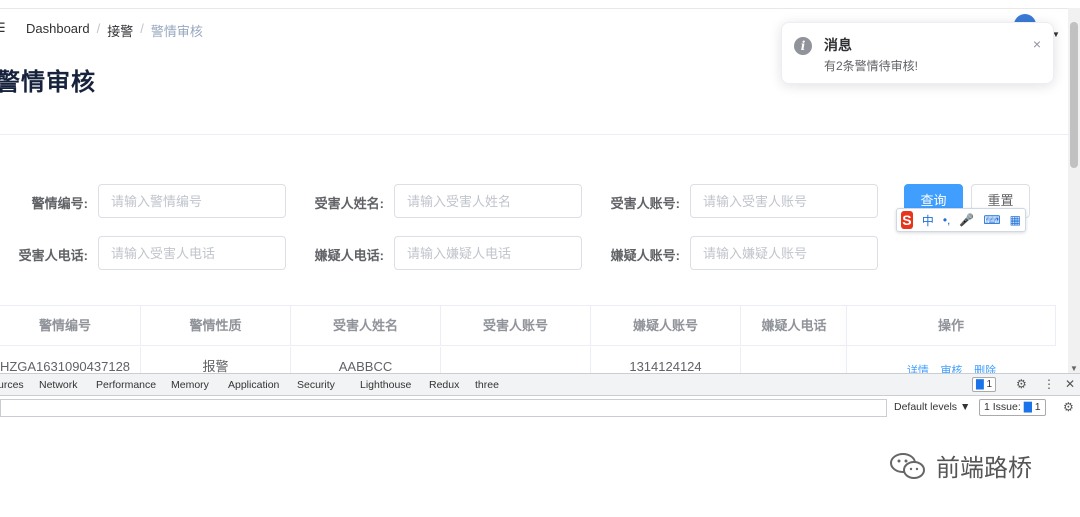  Describe the element at coordinates (784, 253) in the screenshot. I see `suspect-account-input` at that location.